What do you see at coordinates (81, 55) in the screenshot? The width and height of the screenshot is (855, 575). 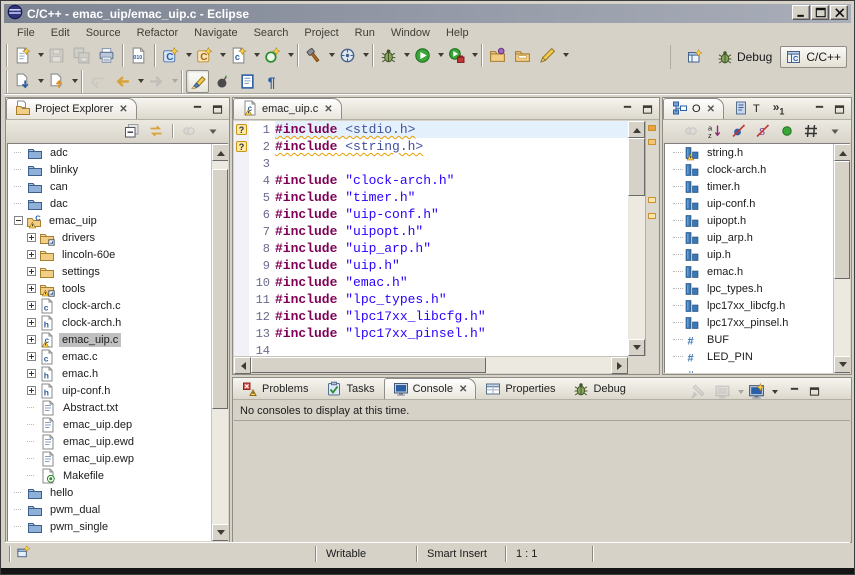 I see `save-all-button` at bounding box center [81, 55].